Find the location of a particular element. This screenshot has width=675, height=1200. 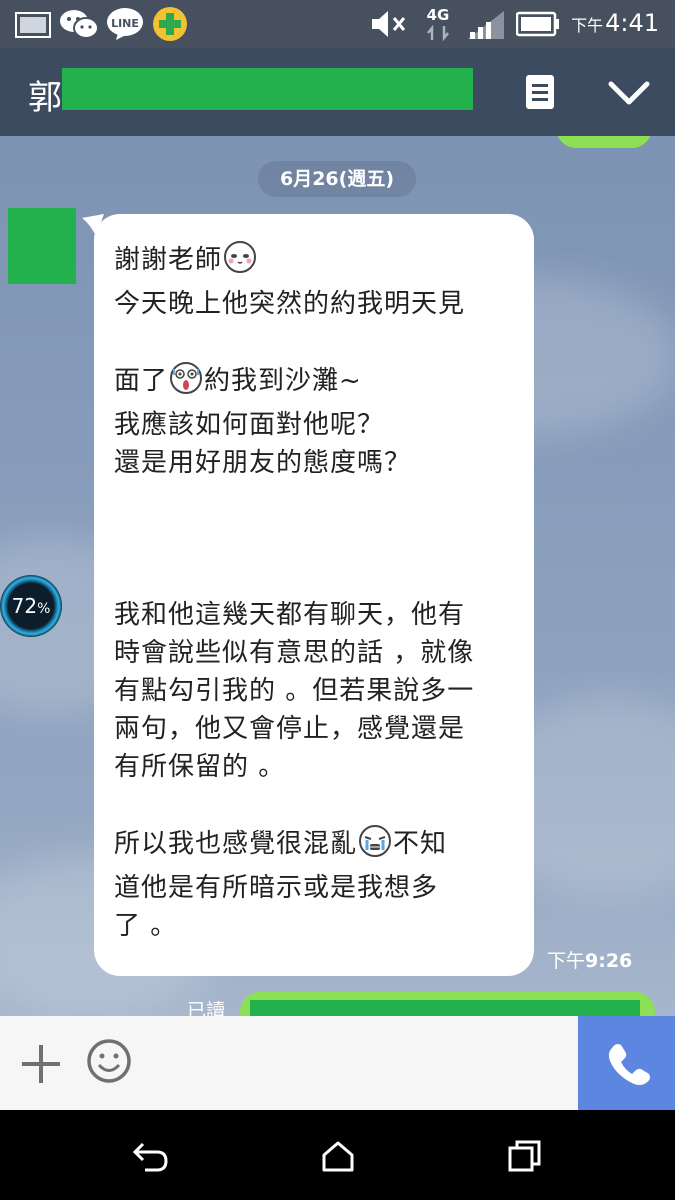

line-icon: LINE is located at coordinates (125, 24).